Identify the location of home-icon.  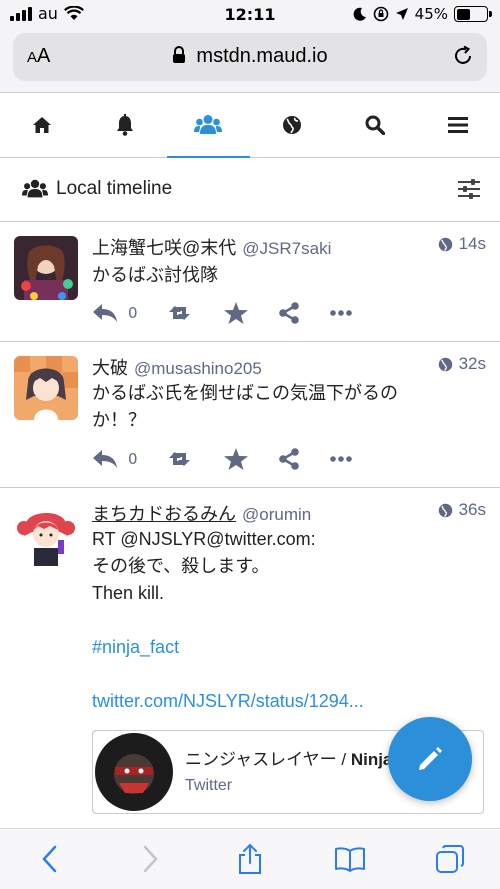
(41, 125).